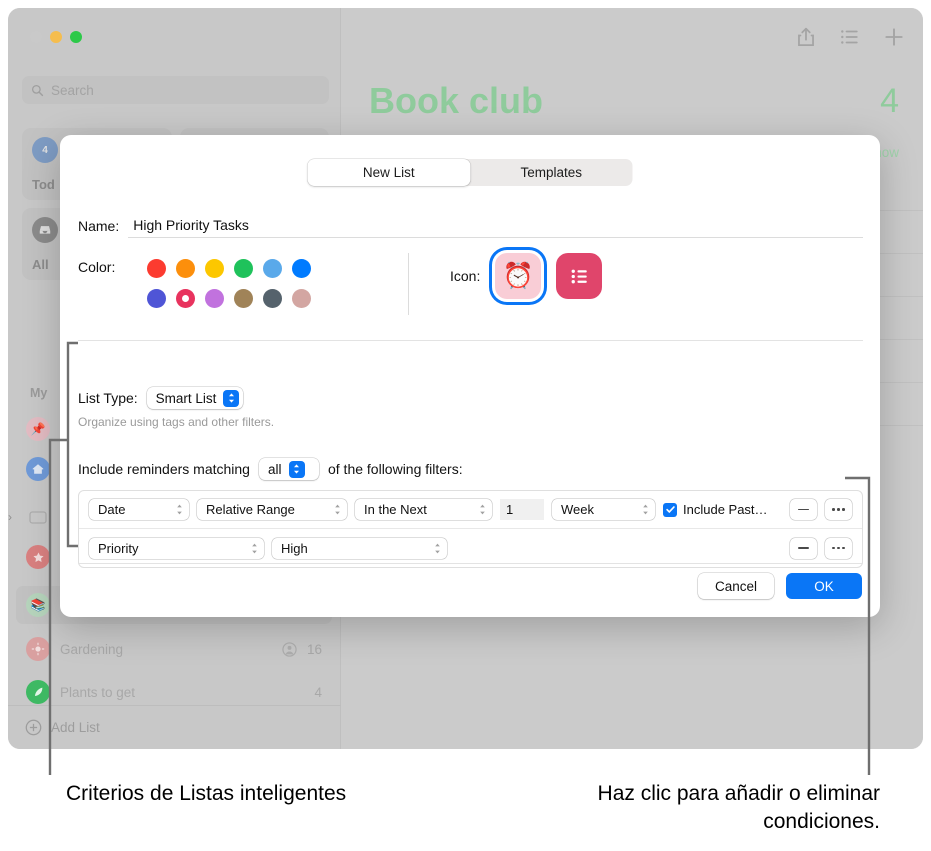 This screenshot has height=851, width=931. I want to click on list-type-label: List Type:, so click(108, 398).